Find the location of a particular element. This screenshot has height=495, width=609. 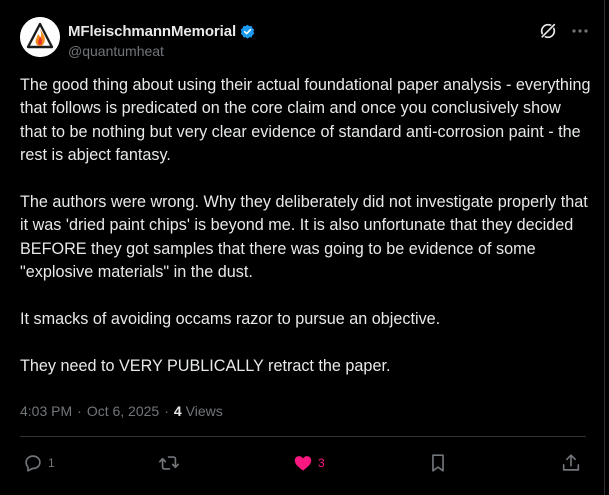

reply-count: 1 is located at coordinates (51, 463).